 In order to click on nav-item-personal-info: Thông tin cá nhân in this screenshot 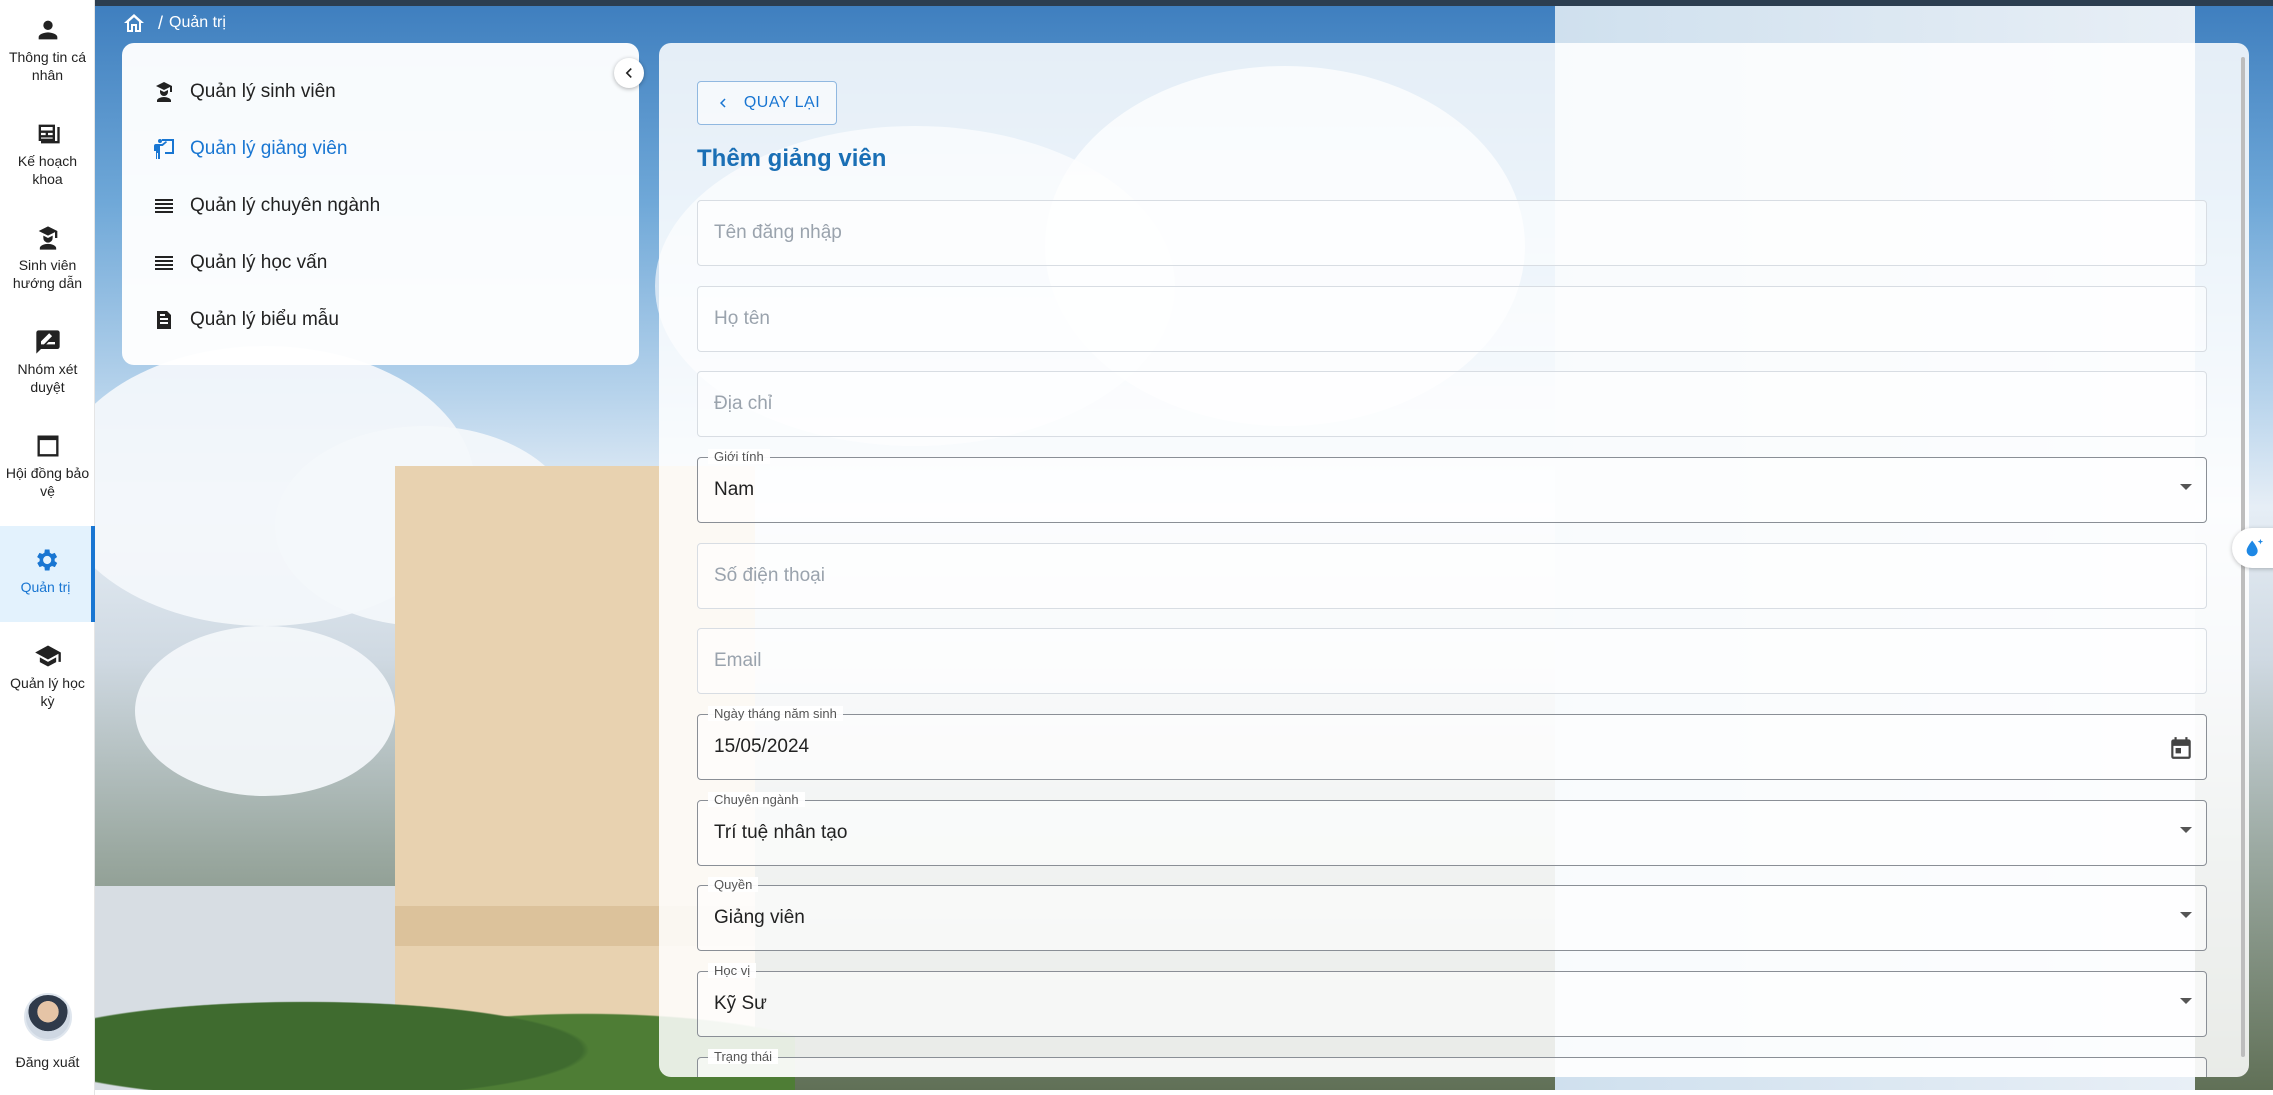, I will do `click(47, 50)`.